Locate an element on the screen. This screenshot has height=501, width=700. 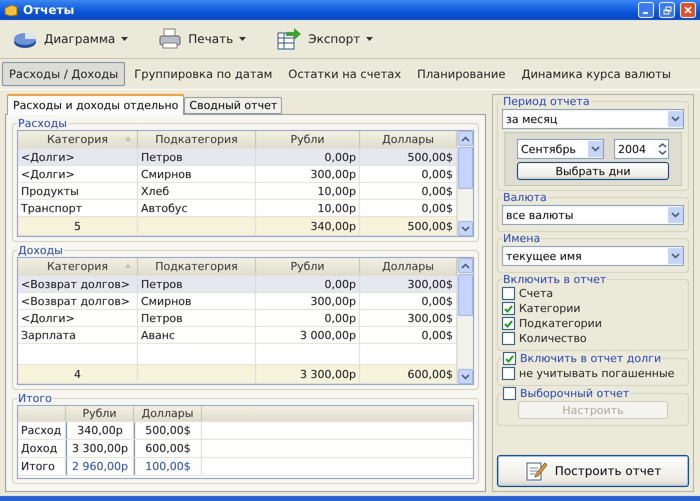
report-pencil-icon is located at coordinates (535, 471).